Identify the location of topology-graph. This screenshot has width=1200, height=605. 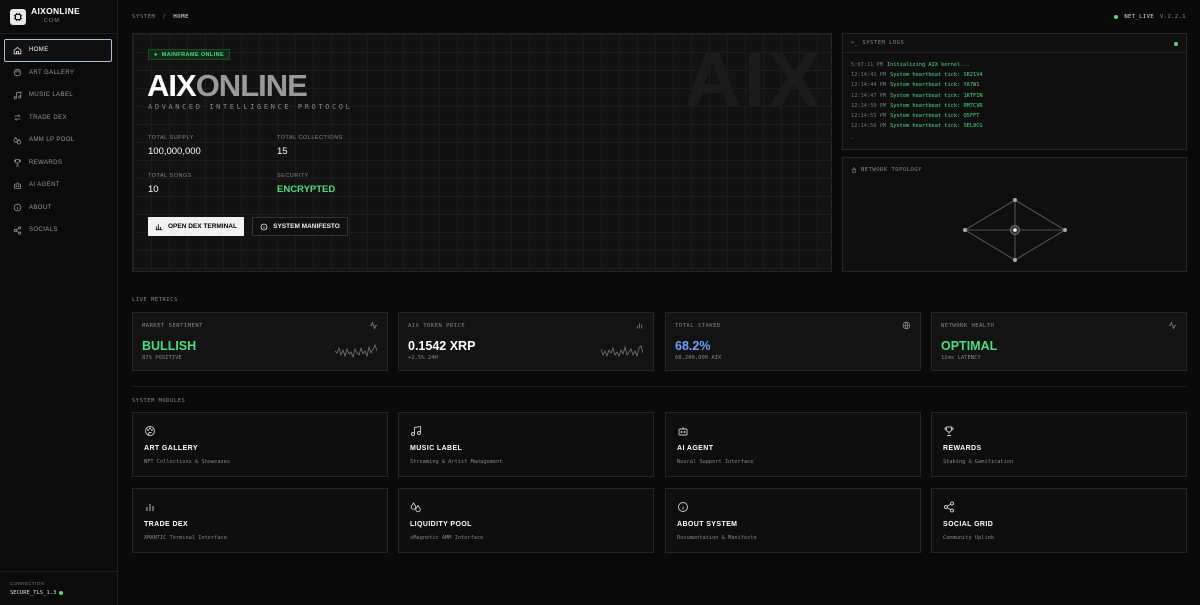
(1015, 230).